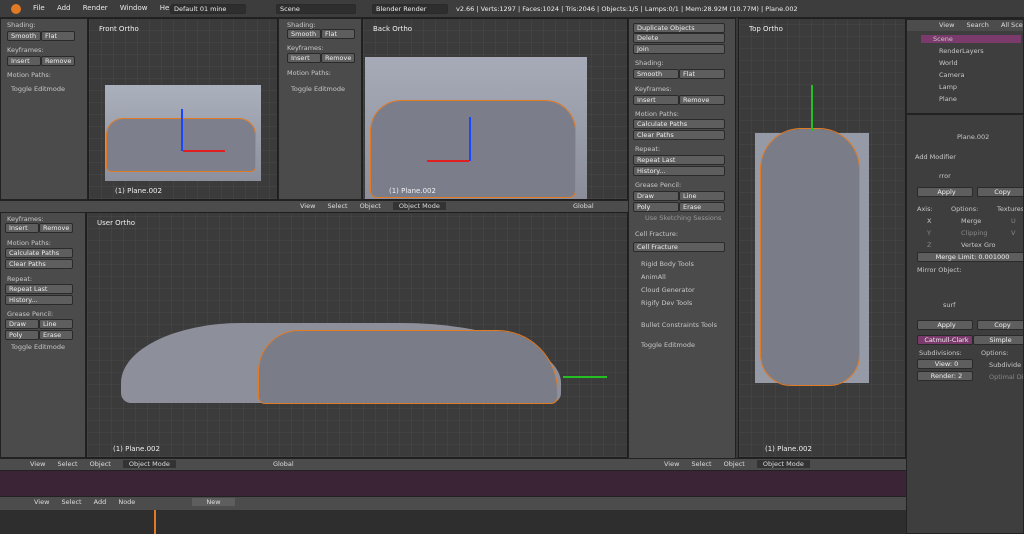 This screenshot has height=534, width=1024. What do you see at coordinates (126, 502) in the screenshot?
I see `node-menu: Node` at bounding box center [126, 502].